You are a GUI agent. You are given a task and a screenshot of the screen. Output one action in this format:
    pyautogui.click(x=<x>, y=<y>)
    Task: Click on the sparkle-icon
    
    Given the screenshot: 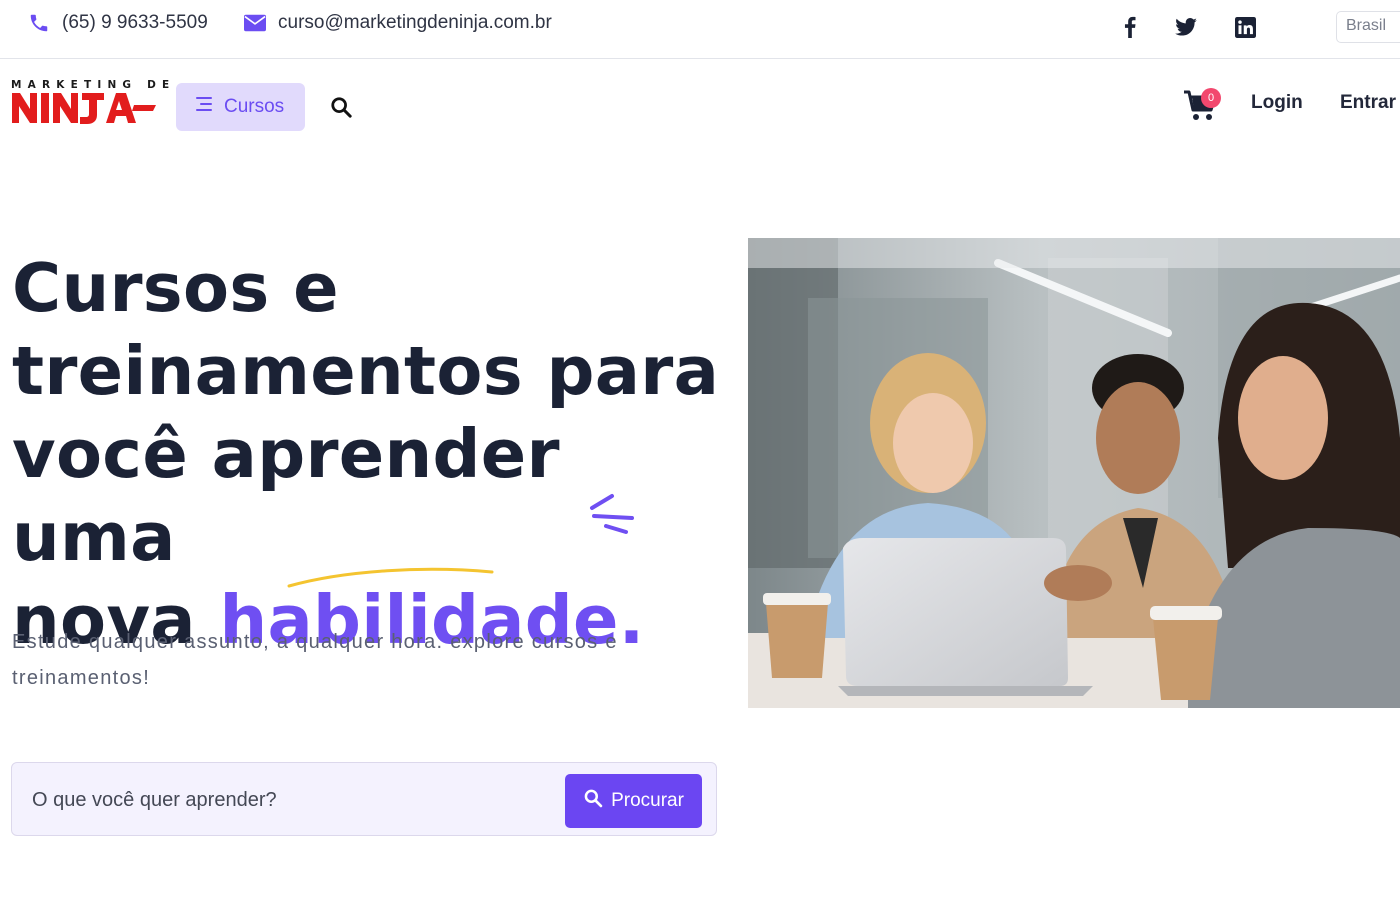 What is the action you would take?
    pyautogui.click(x=612, y=514)
    